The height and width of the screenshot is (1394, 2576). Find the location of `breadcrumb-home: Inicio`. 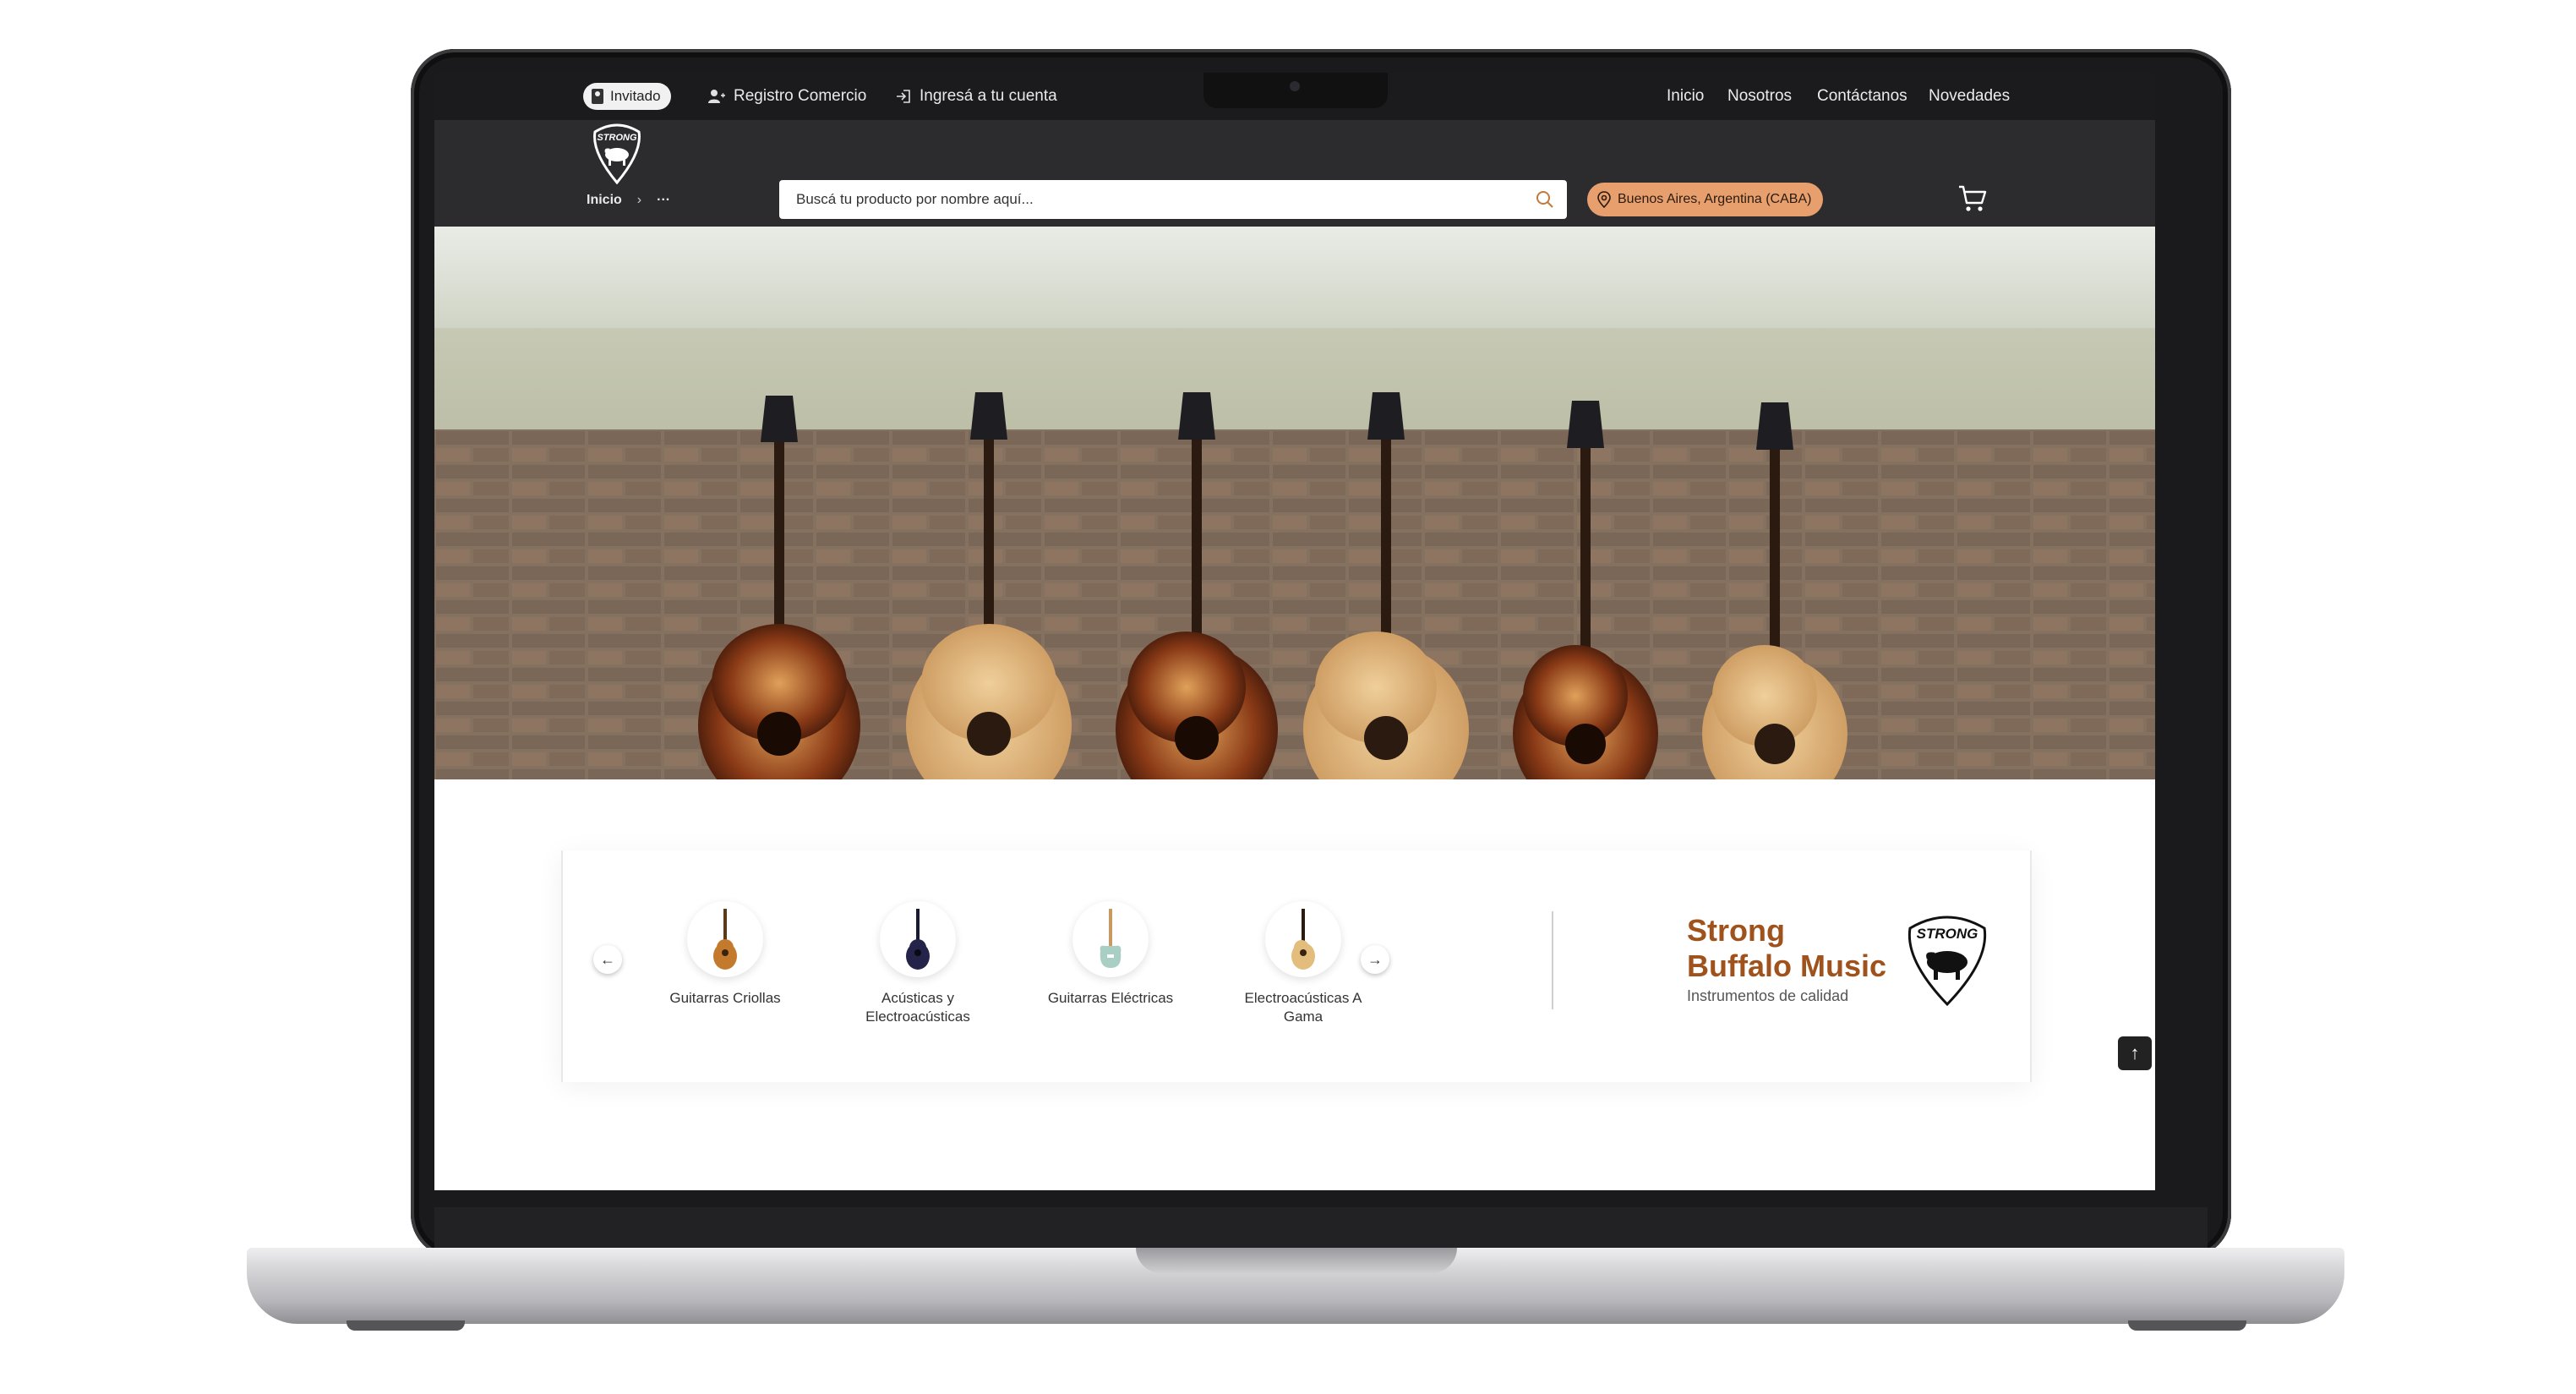

breadcrumb-home: Inicio is located at coordinates (604, 200).